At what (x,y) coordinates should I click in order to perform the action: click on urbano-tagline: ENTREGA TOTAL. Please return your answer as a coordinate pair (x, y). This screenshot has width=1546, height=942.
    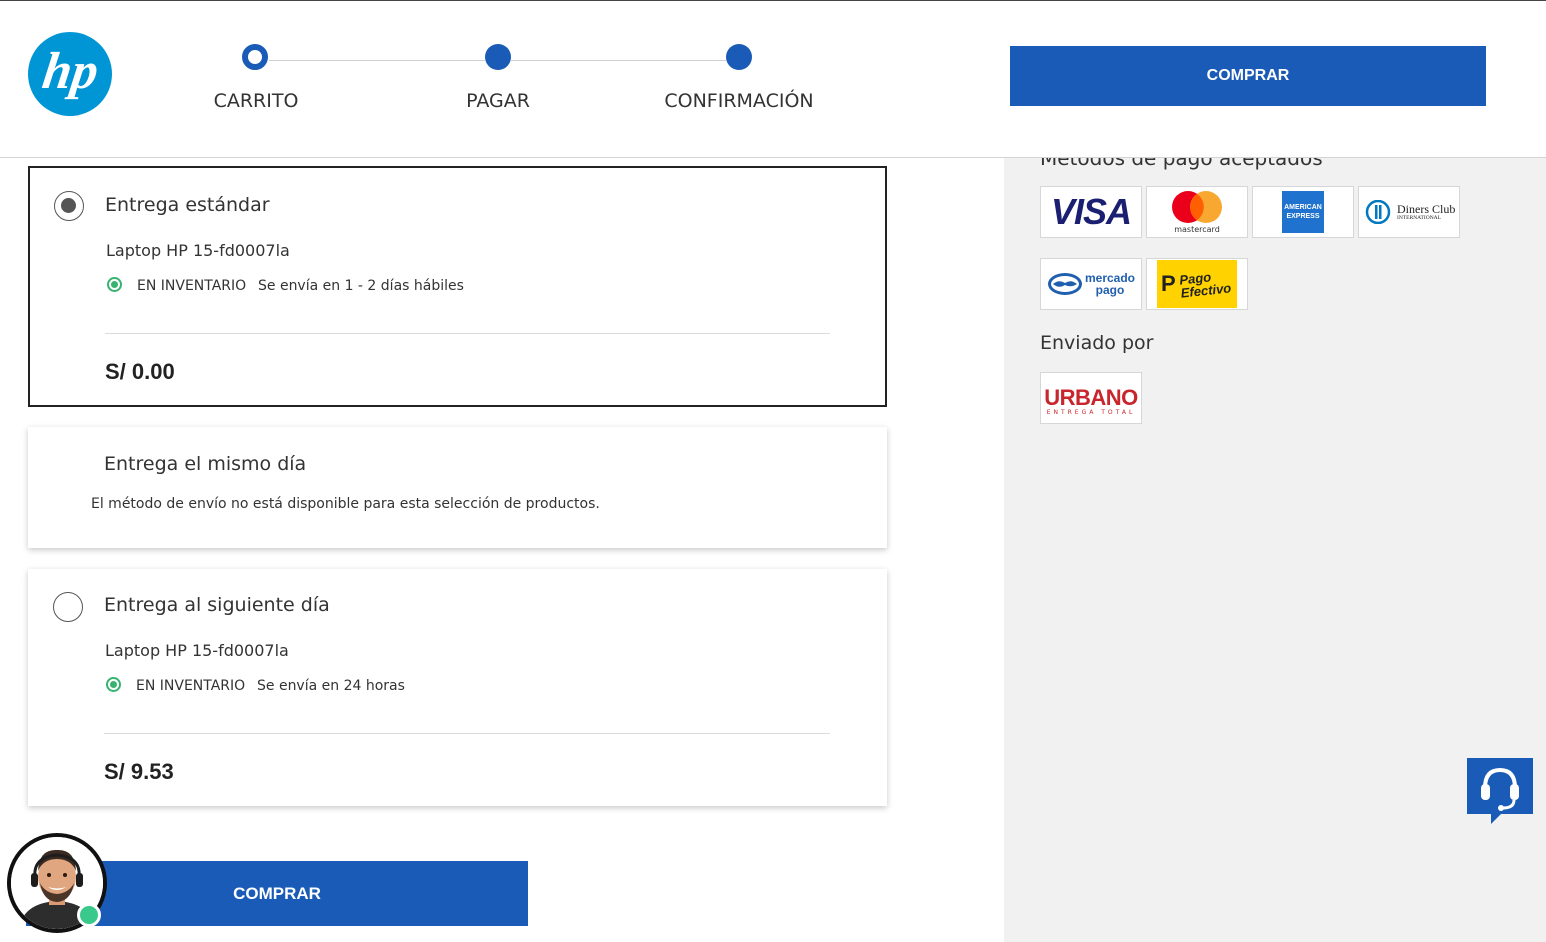
    Looking at the image, I should click on (1091, 412).